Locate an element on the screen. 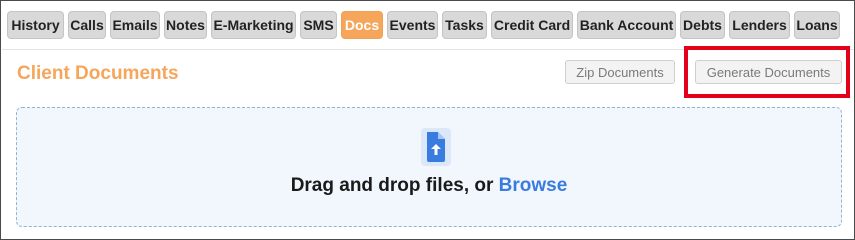 The height and width of the screenshot is (240, 855). tab-credit-card: Credit Card is located at coordinates (532, 25).